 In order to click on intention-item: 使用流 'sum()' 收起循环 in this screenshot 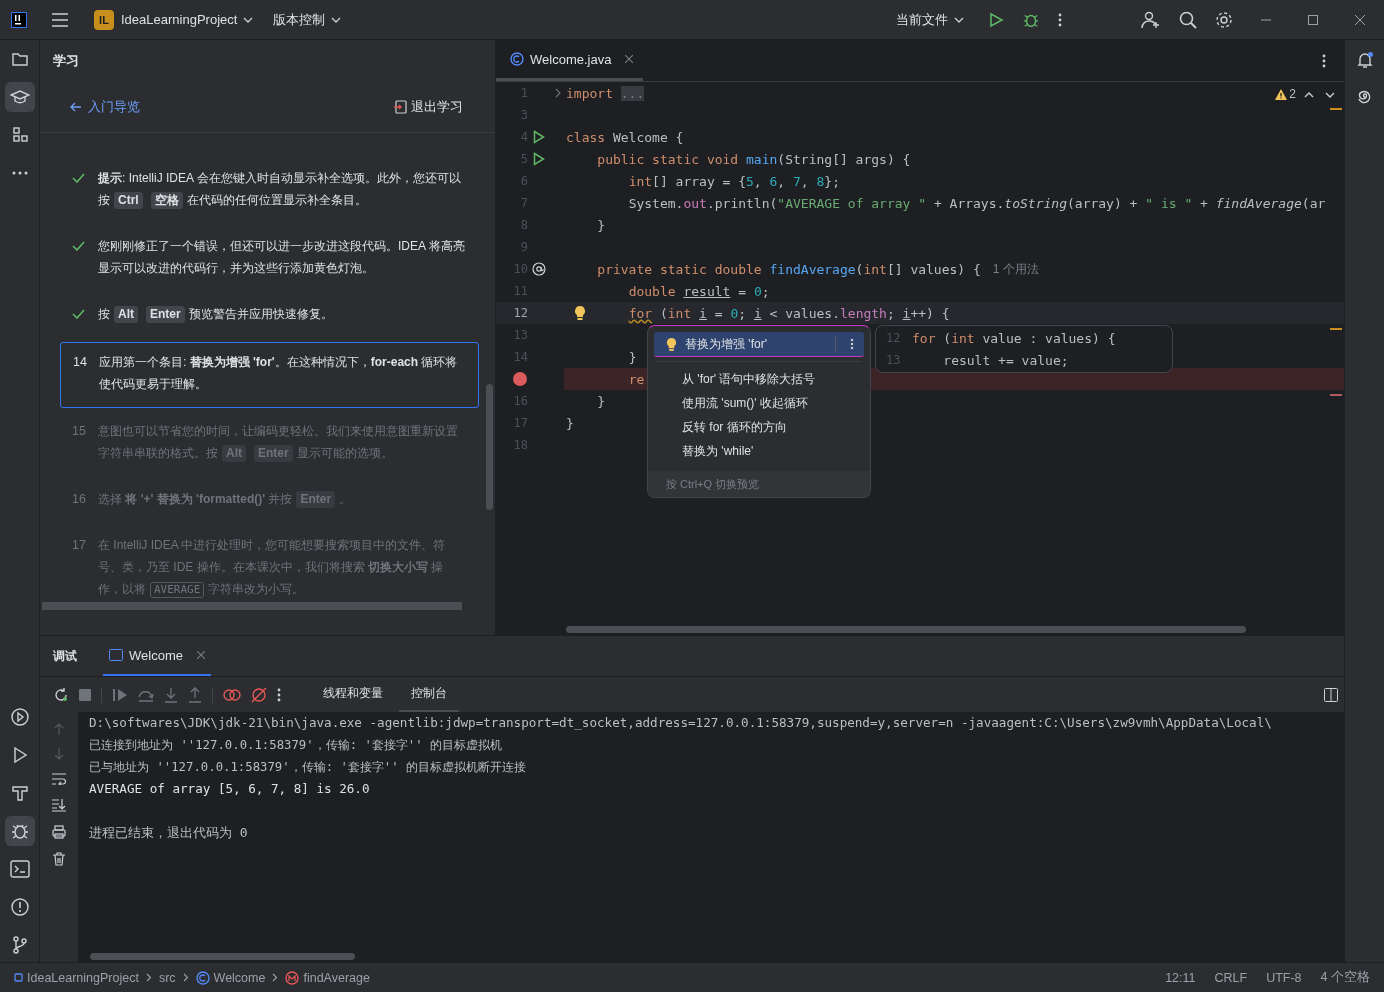, I will do `click(759, 403)`.